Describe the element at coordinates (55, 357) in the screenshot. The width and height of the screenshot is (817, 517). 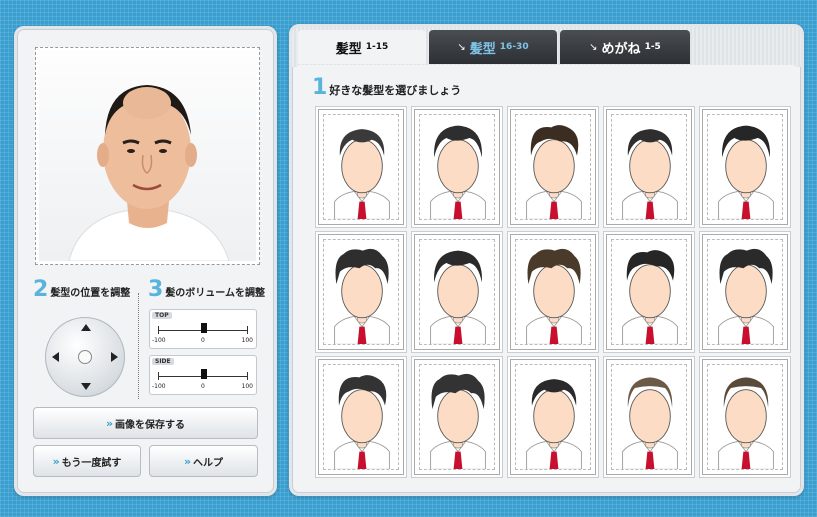
I see `move-left-icon` at that location.